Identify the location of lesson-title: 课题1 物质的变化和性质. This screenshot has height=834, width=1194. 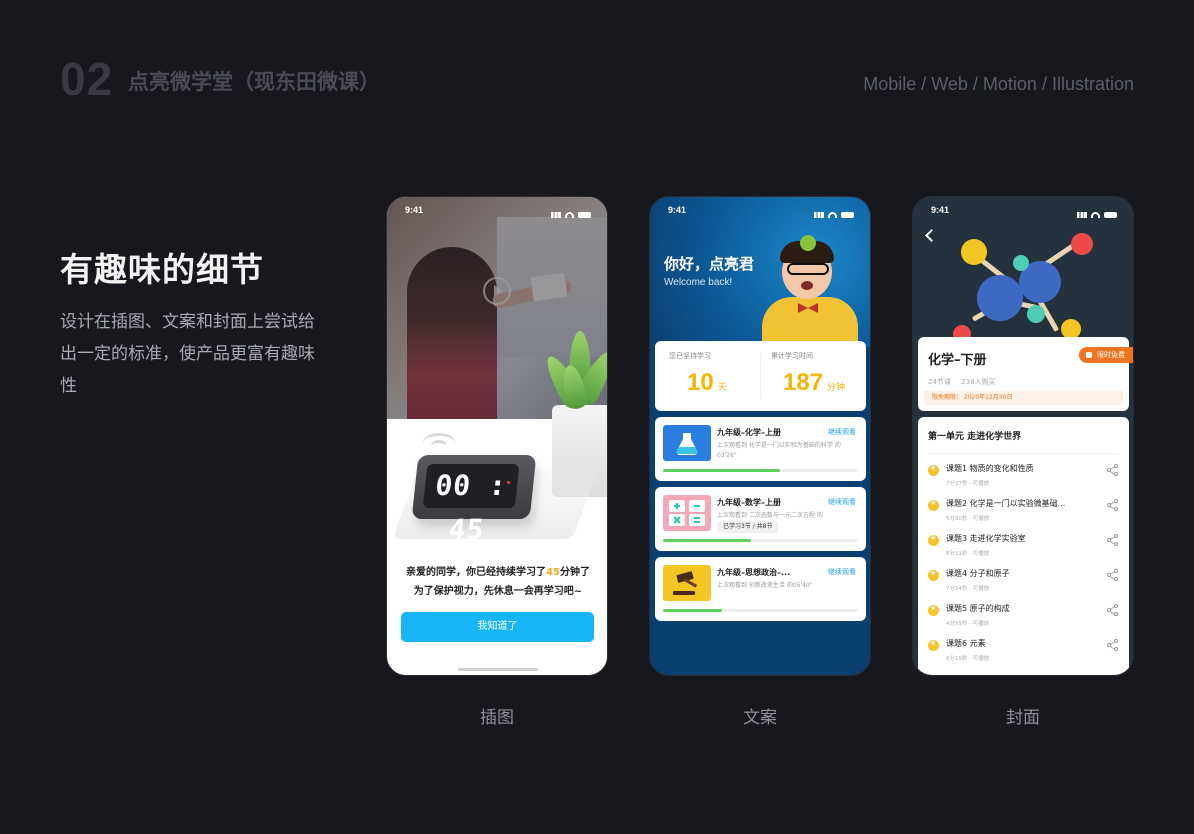
(990, 468).